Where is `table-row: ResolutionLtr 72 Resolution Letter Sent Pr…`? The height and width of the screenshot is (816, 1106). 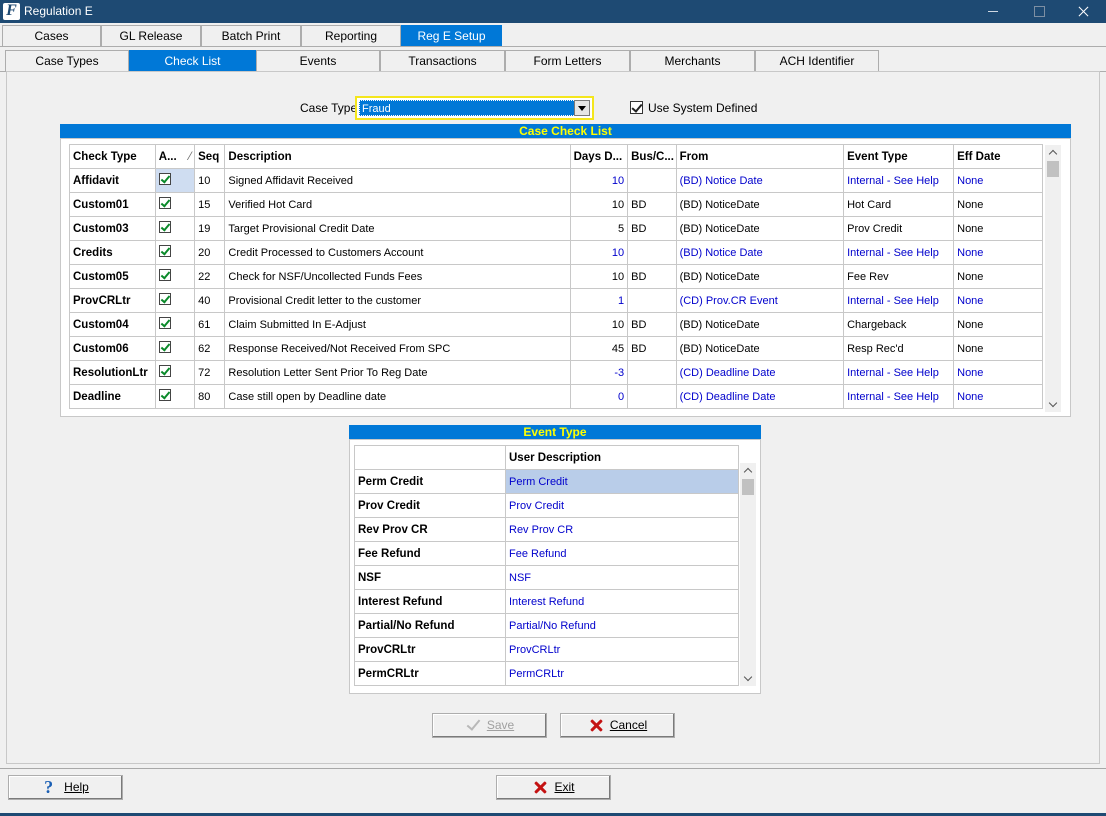 table-row: ResolutionLtr 72 Resolution Letter Sent Pr… is located at coordinates (556, 372).